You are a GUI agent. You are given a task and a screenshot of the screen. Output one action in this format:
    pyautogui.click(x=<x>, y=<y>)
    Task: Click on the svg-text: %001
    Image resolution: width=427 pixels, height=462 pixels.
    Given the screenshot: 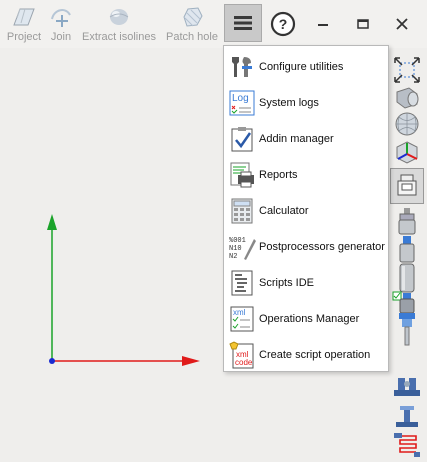 What is the action you would take?
    pyautogui.click(x=237, y=241)
    